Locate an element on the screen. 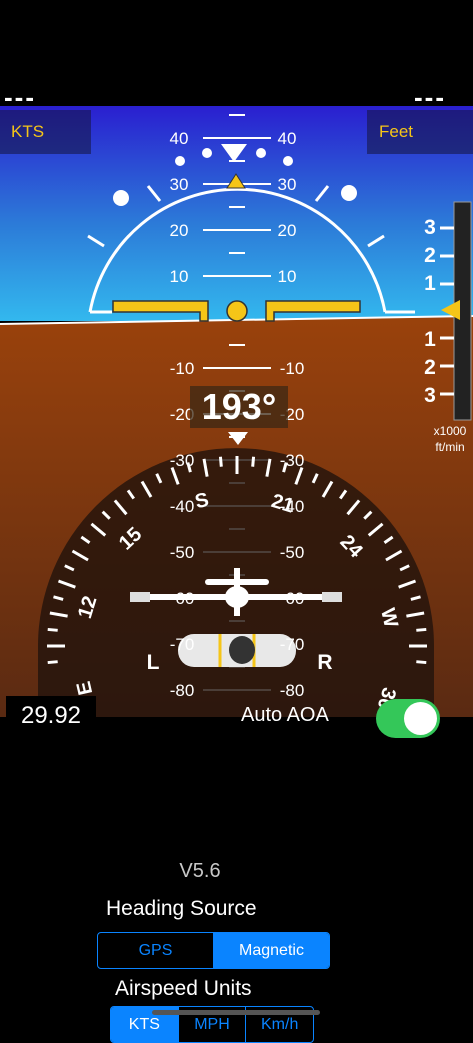  segment-magnetic: Magnetic is located at coordinates (271, 950).